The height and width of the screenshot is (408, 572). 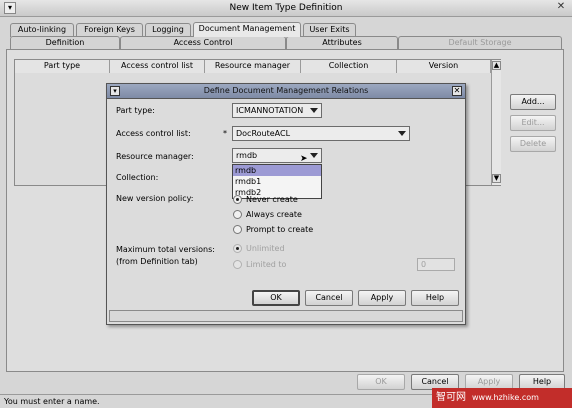 What do you see at coordinates (137, 177) in the screenshot?
I see `collection-label: Collection:` at bounding box center [137, 177].